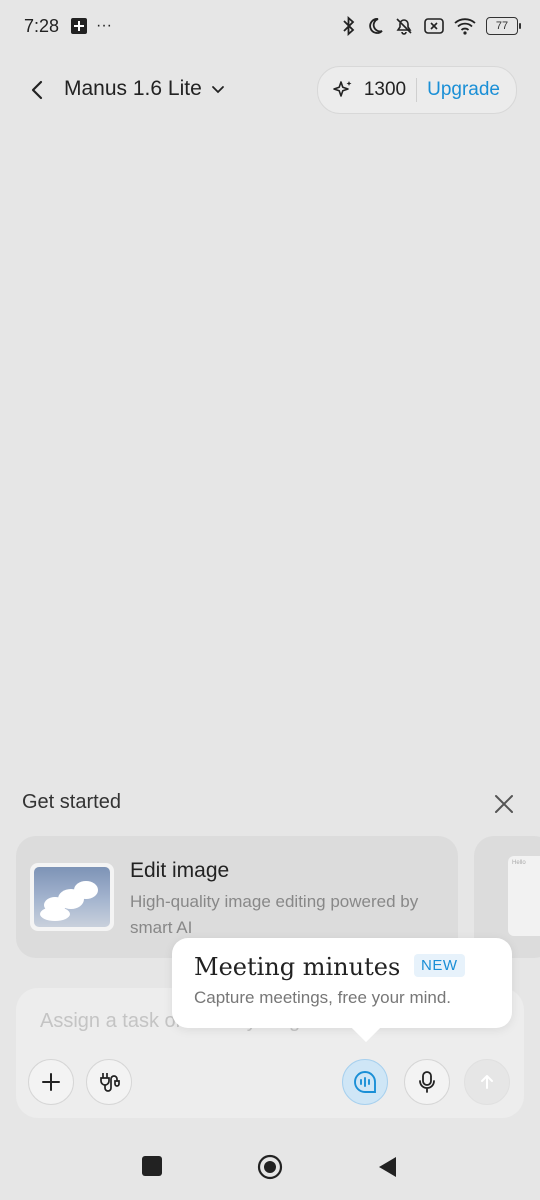 Image resolution: width=540 pixels, height=1200 pixels. I want to click on meeting-waveform-icon, so click(365, 1082).